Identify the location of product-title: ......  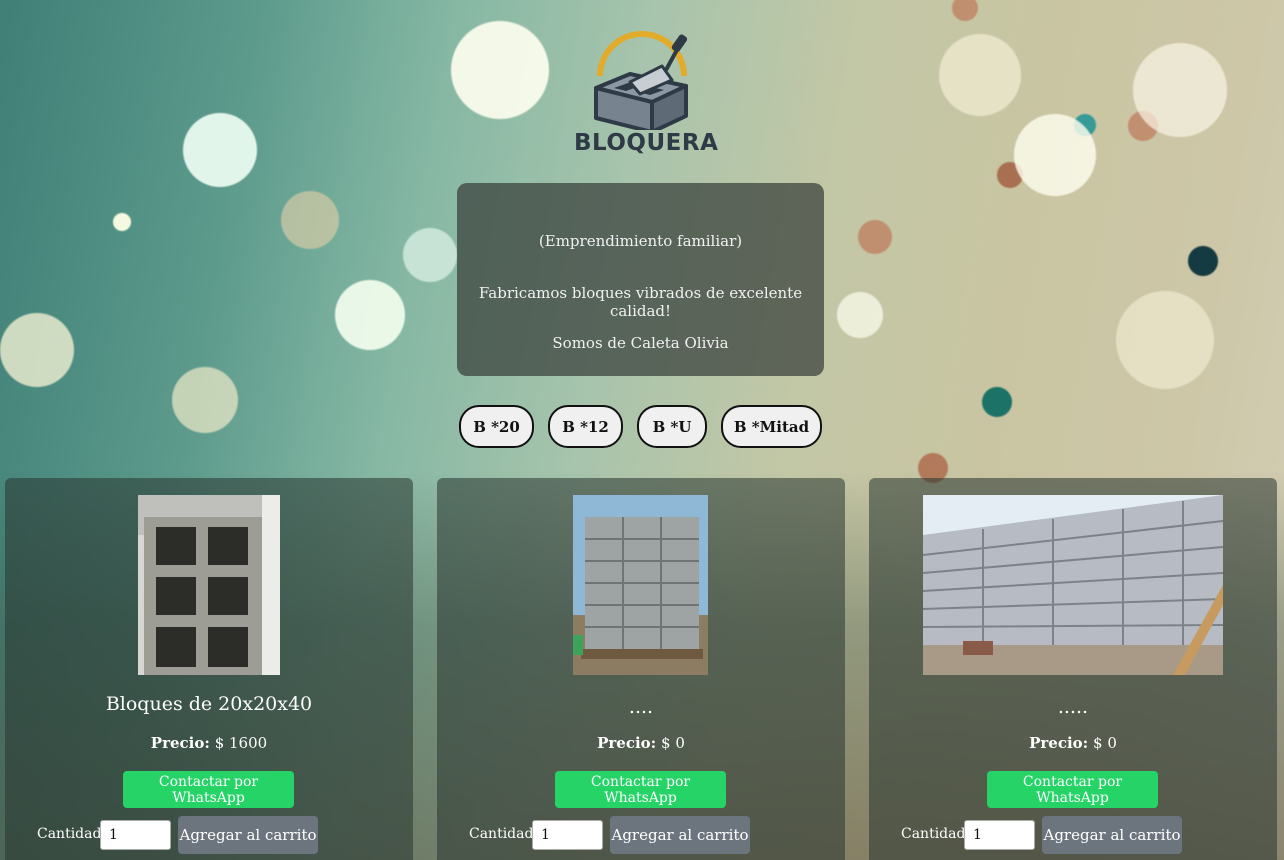
(1073, 707).